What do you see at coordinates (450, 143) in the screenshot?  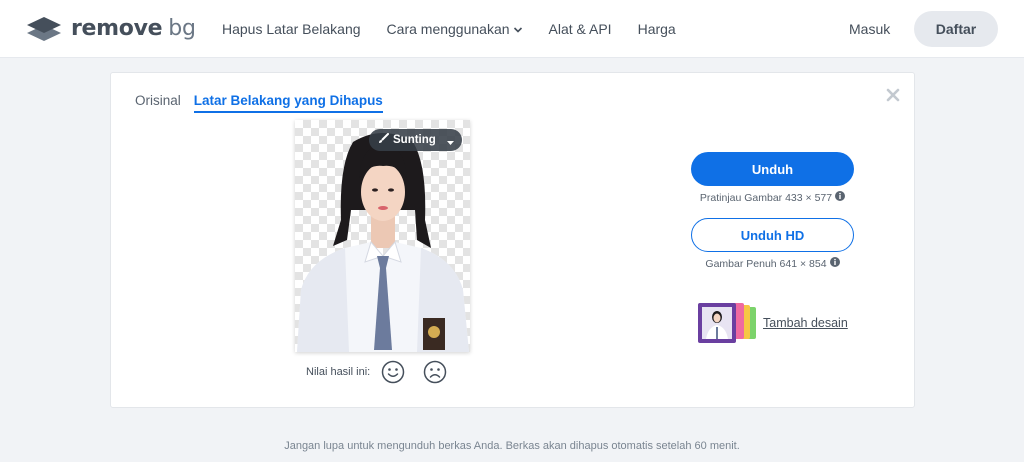 I see `caret-down-icon` at bounding box center [450, 143].